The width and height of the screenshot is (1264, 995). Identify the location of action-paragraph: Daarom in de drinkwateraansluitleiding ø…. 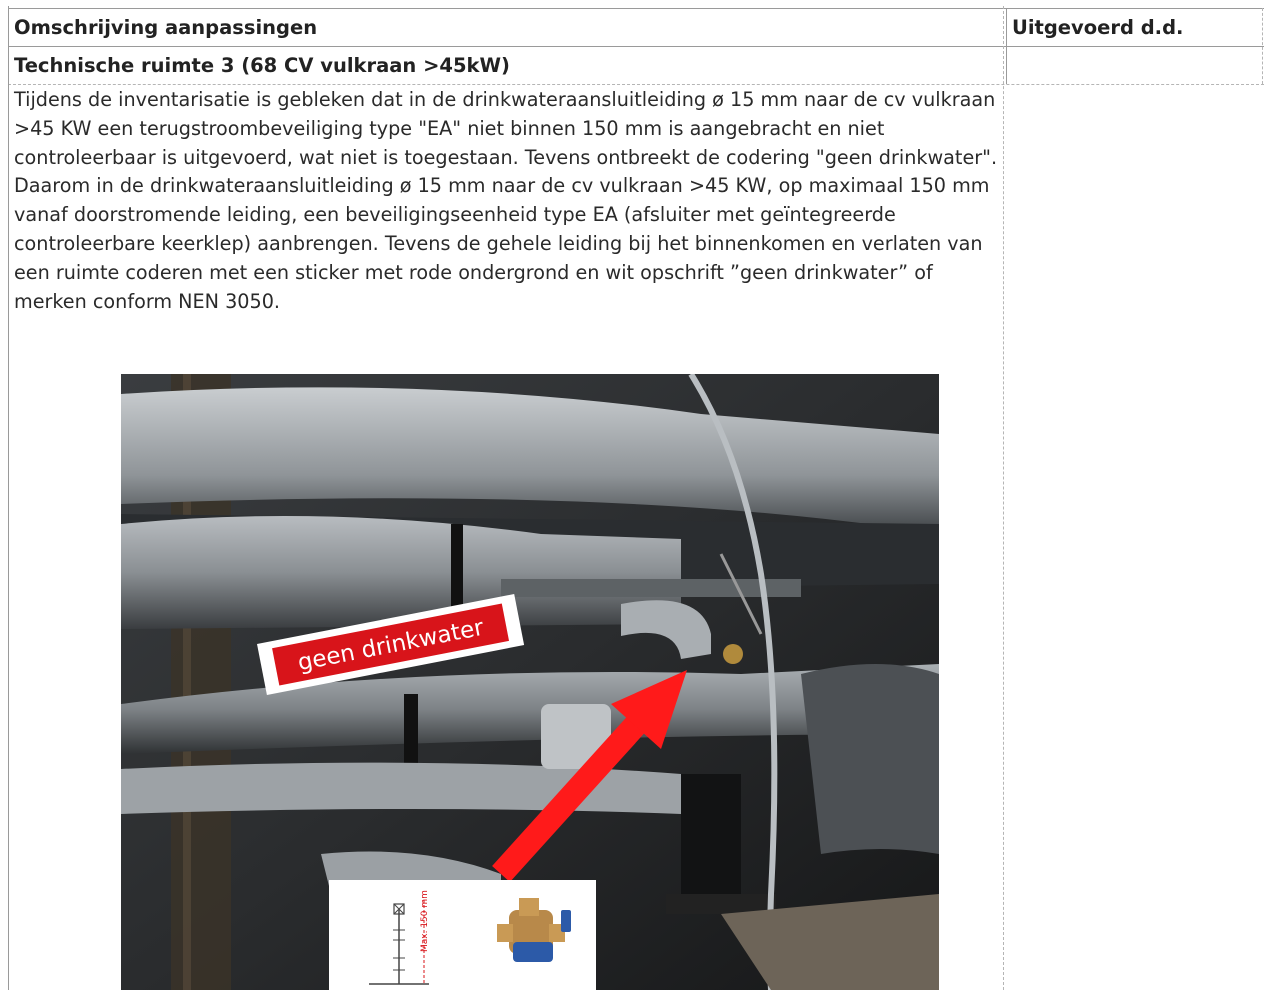
(502, 243).